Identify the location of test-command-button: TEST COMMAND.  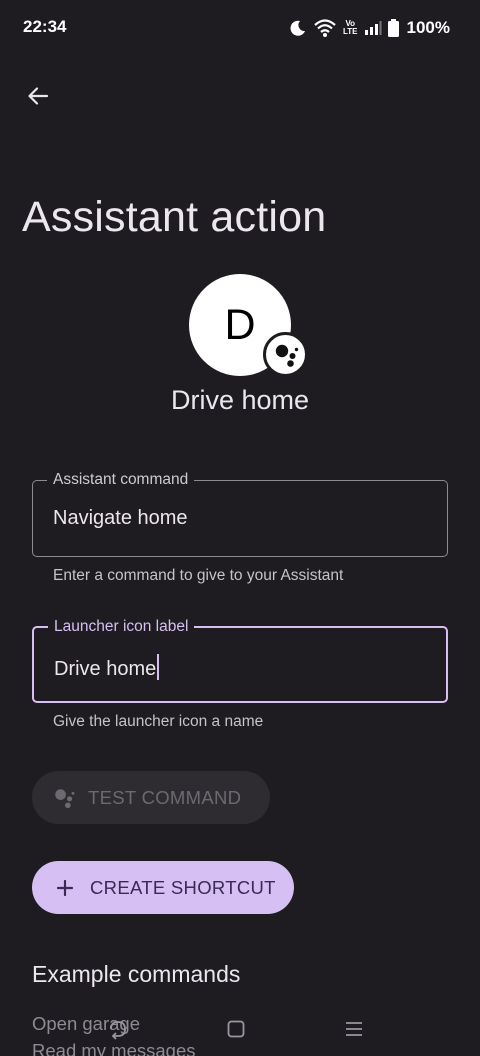
(151, 797).